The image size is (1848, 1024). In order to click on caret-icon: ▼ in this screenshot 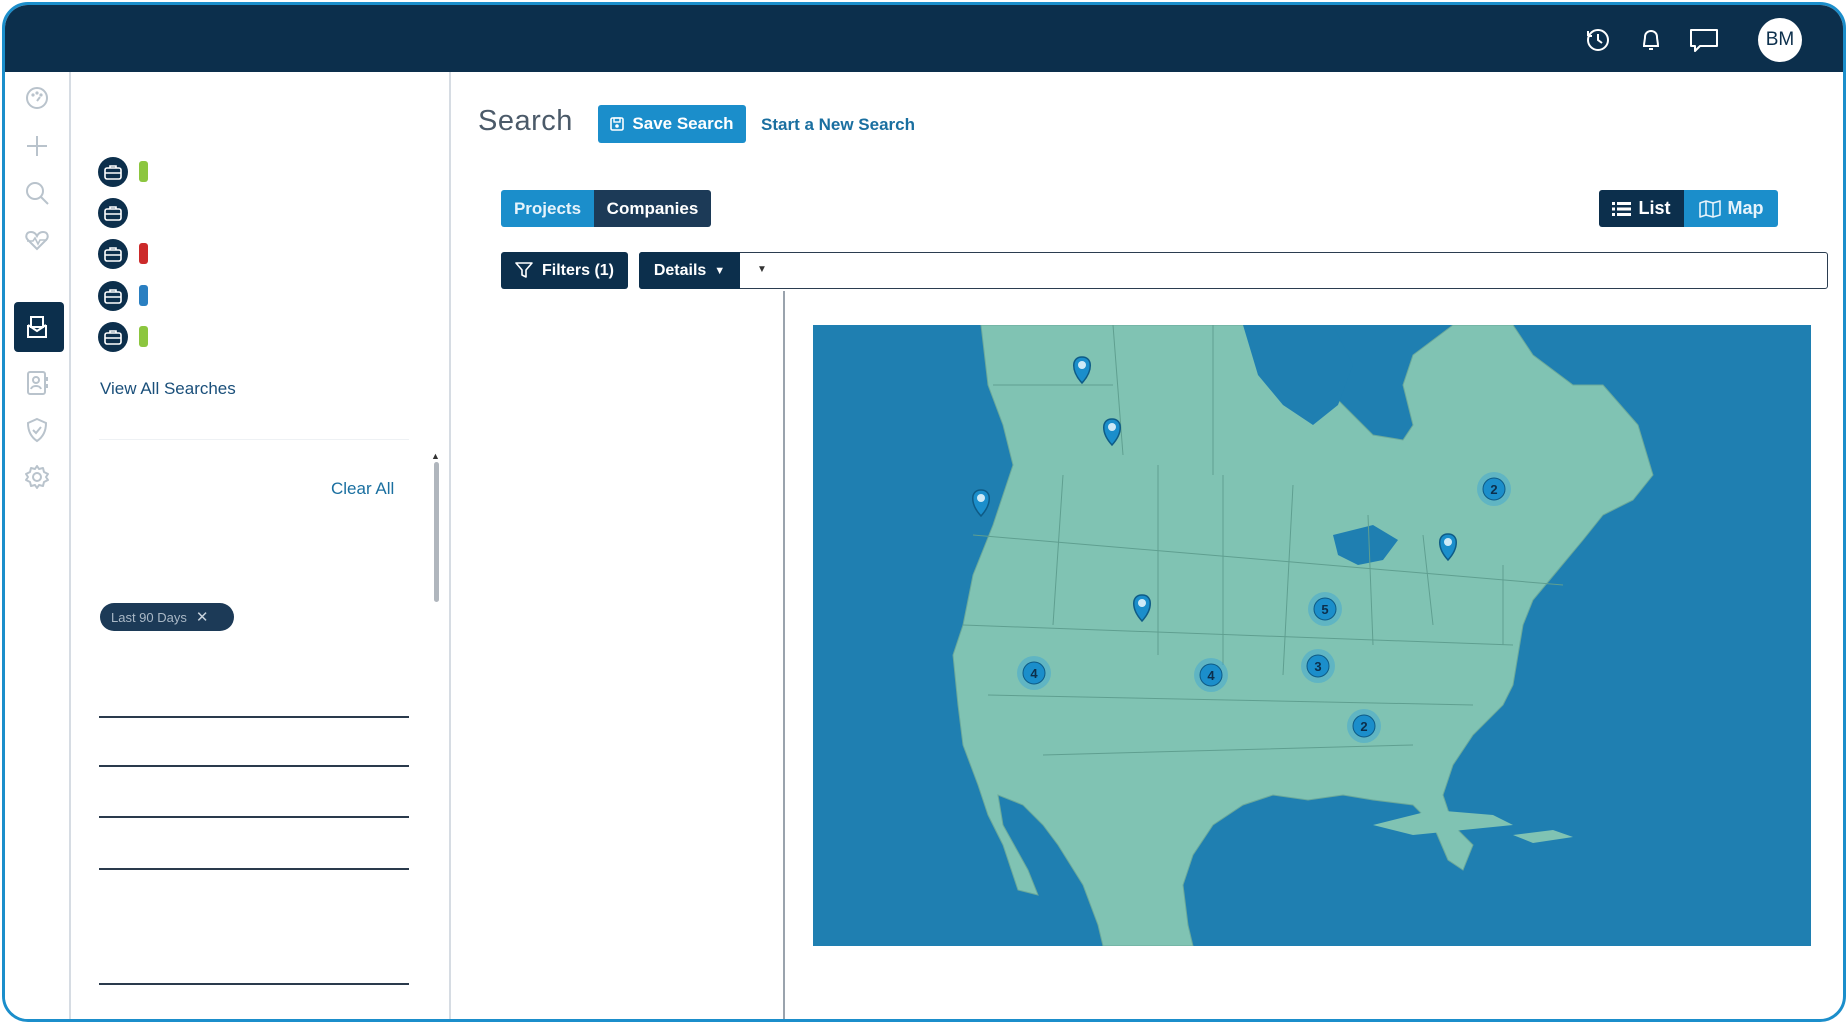, I will do `click(762, 269)`.